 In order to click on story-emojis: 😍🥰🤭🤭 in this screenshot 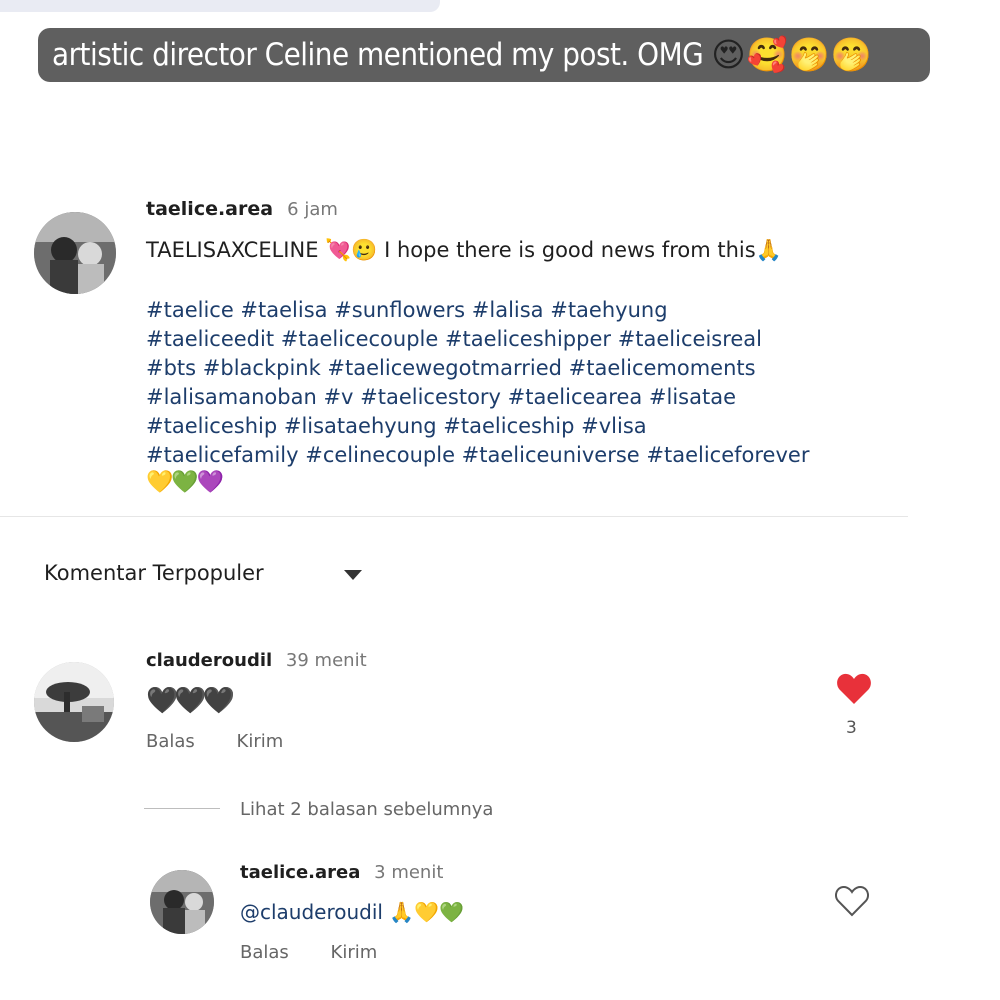, I will do `click(792, 54)`.